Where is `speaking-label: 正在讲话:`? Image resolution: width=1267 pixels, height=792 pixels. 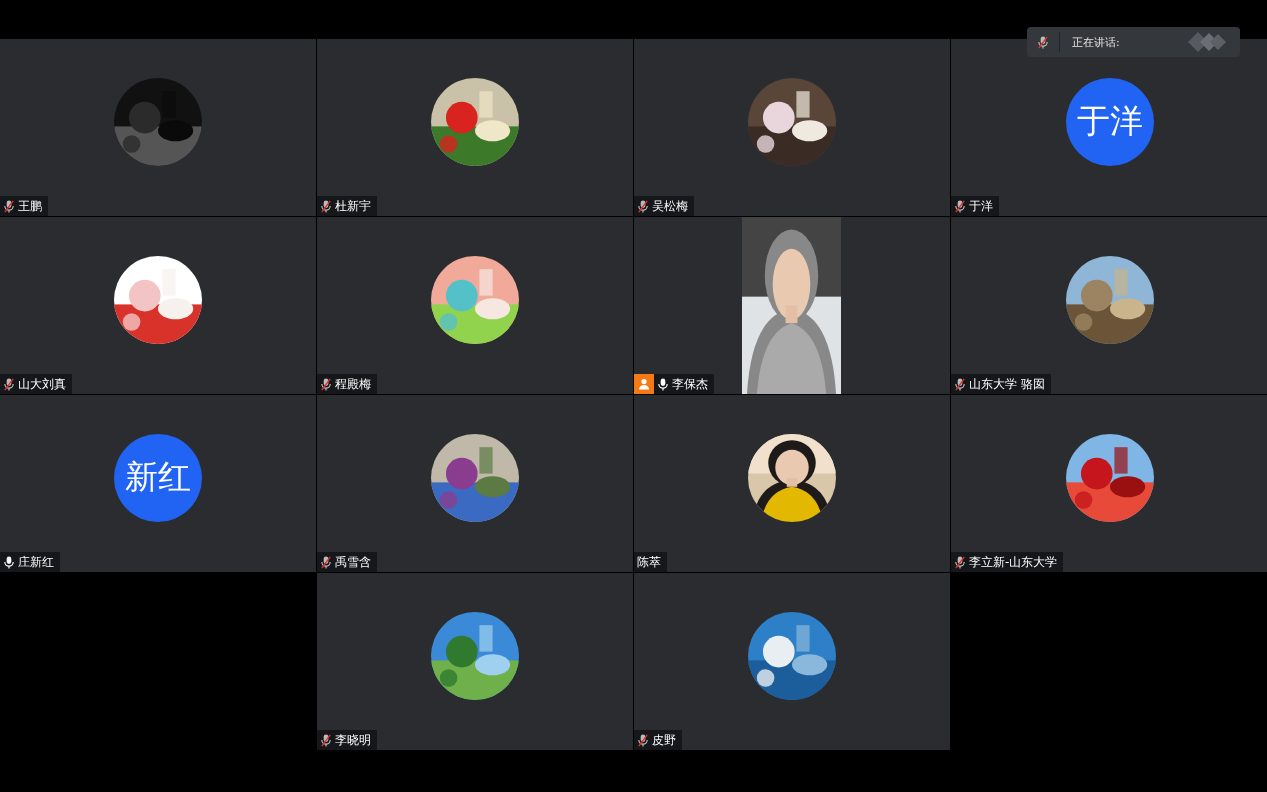 speaking-label: 正在讲话: is located at coordinates (1096, 42).